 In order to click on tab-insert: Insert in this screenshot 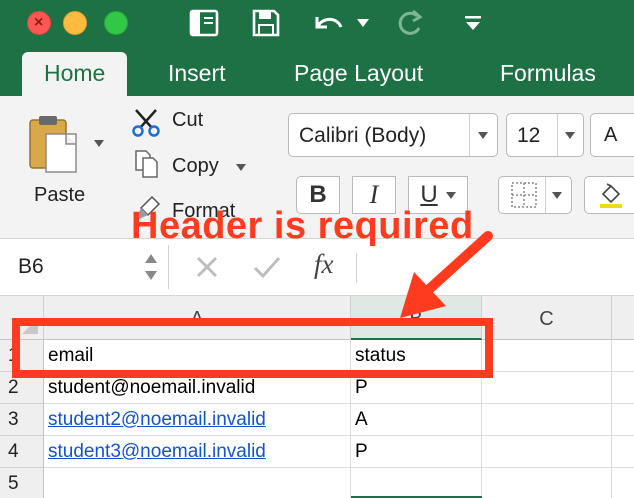, I will do `click(197, 72)`.